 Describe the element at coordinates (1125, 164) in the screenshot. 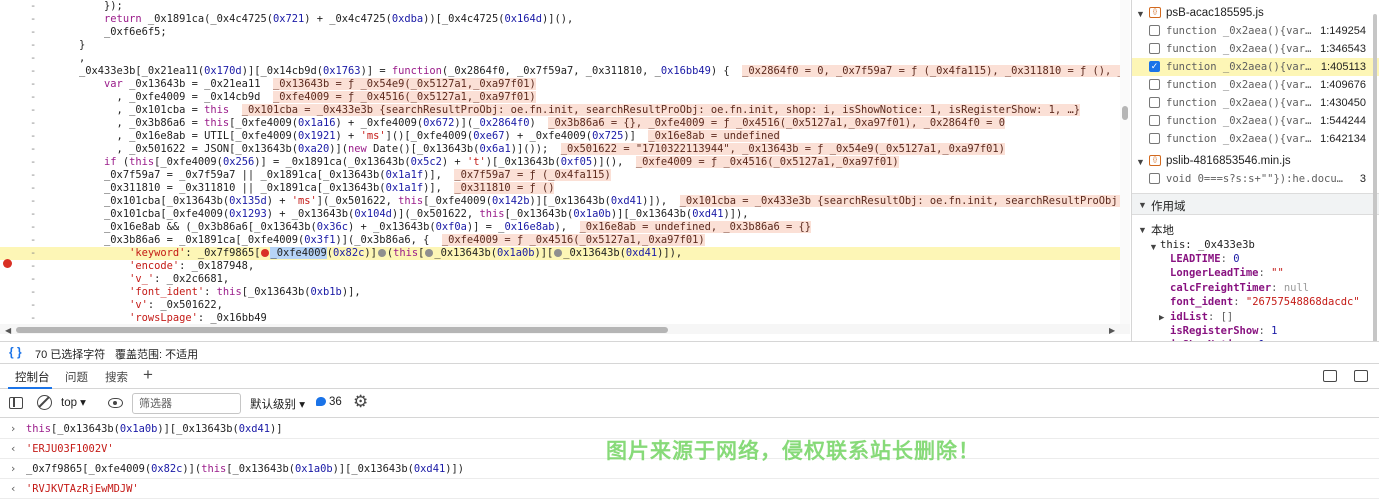

I see `editor-vertical-scrollbar` at that location.